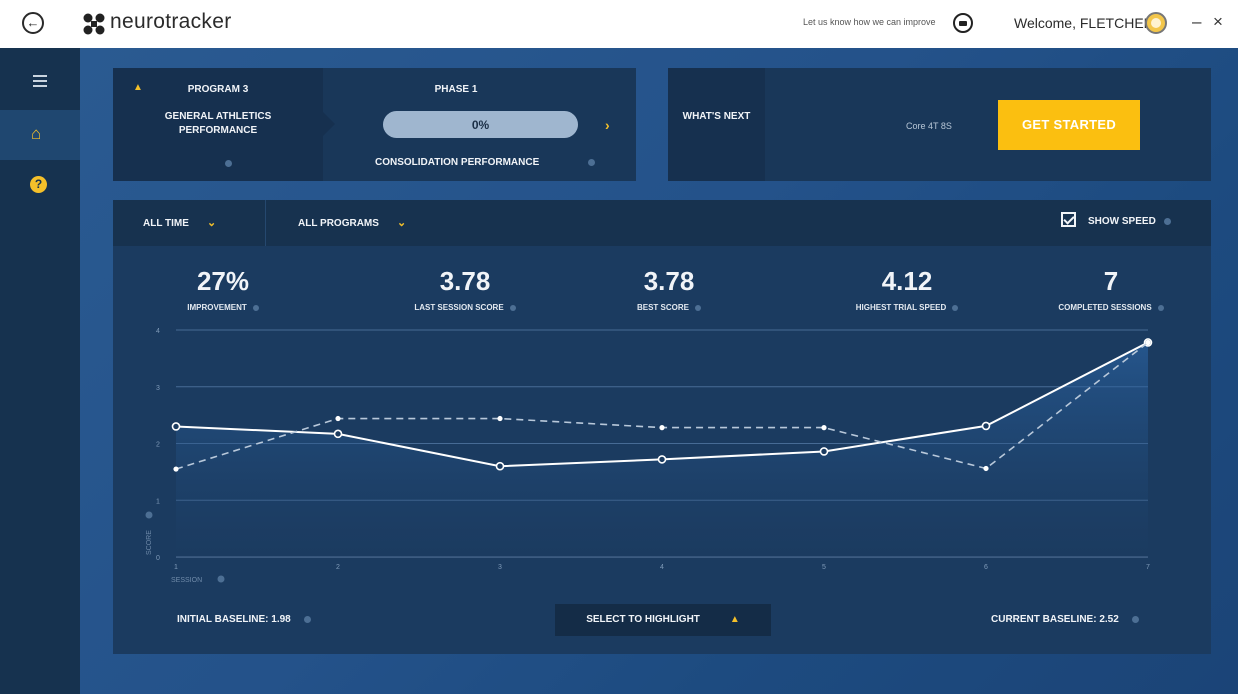 The height and width of the screenshot is (694, 1238). Describe the element at coordinates (40, 83) in the screenshot. I see `sidebar-item-menu` at that location.